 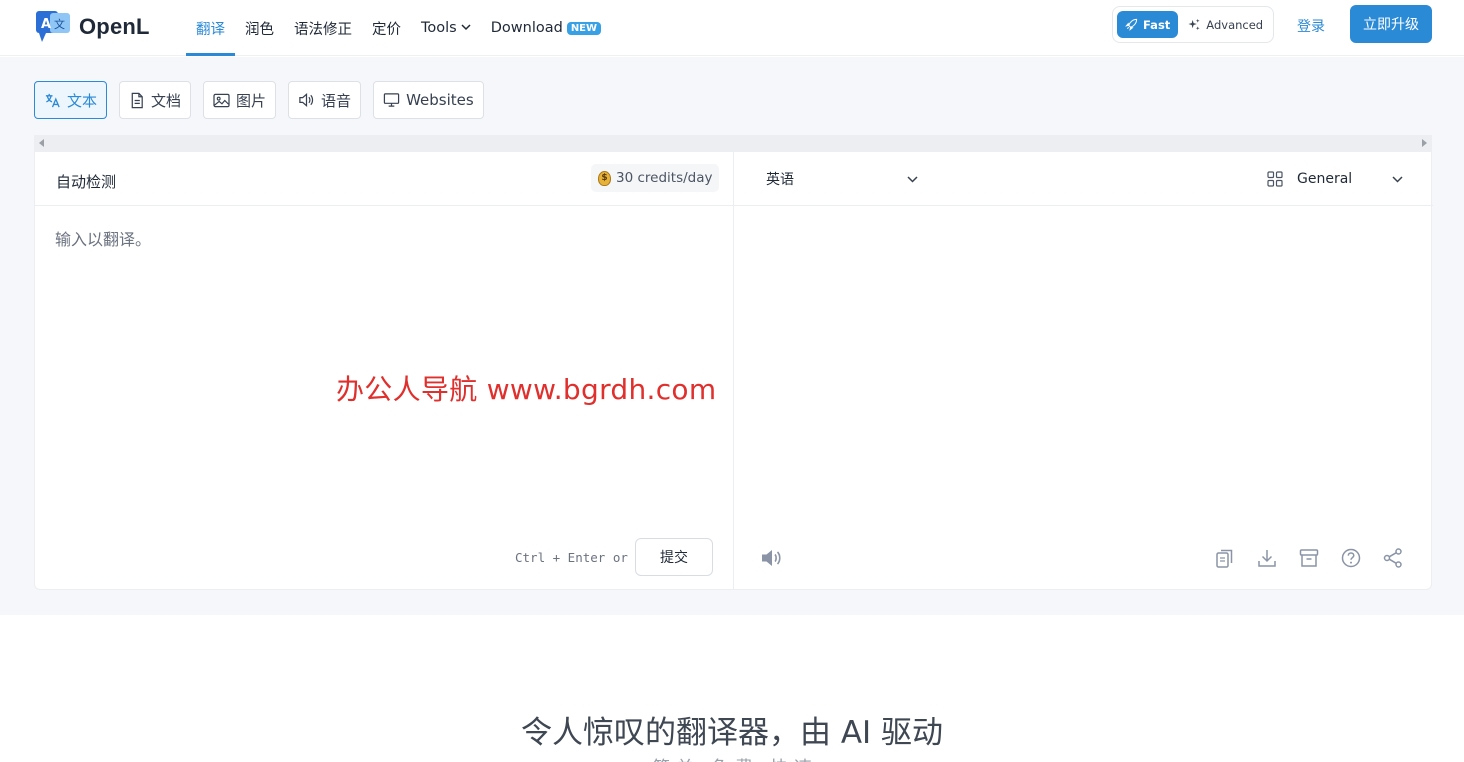 I want to click on tab-image: 图片, so click(x=240, y=100).